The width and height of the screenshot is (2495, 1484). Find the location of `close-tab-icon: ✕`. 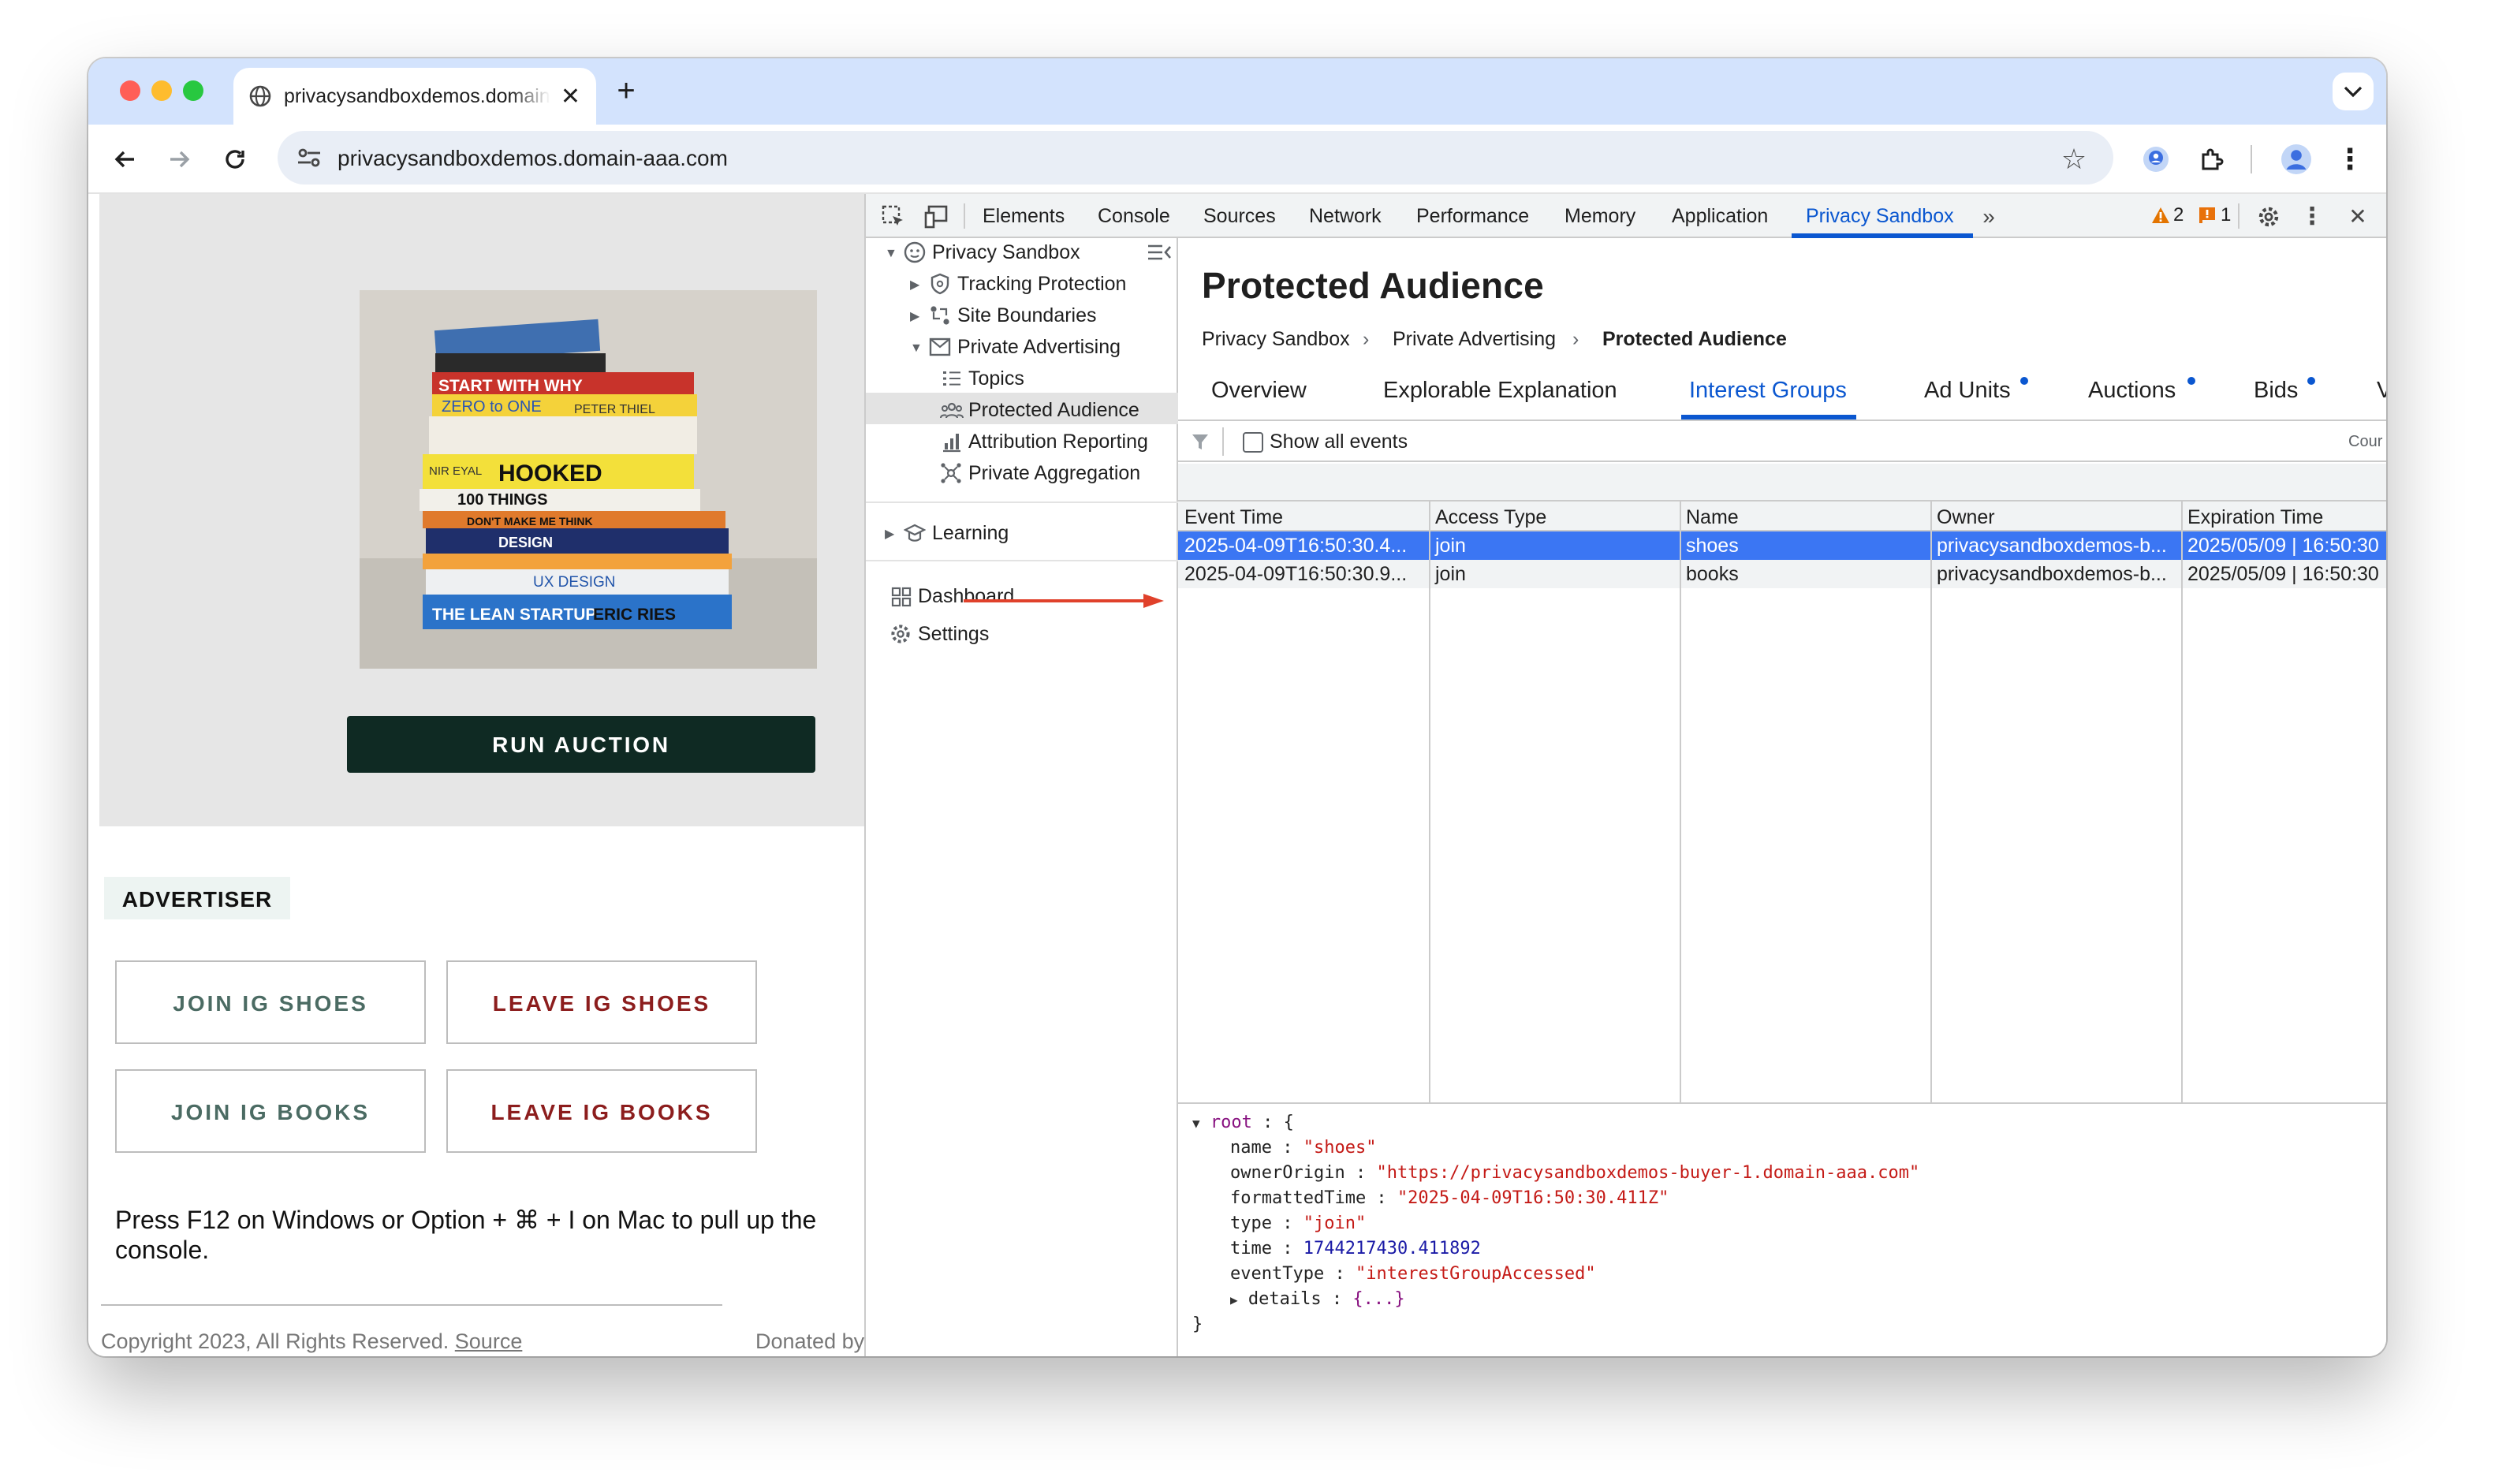

close-tab-icon: ✕ is located at coordinates (570, 96).